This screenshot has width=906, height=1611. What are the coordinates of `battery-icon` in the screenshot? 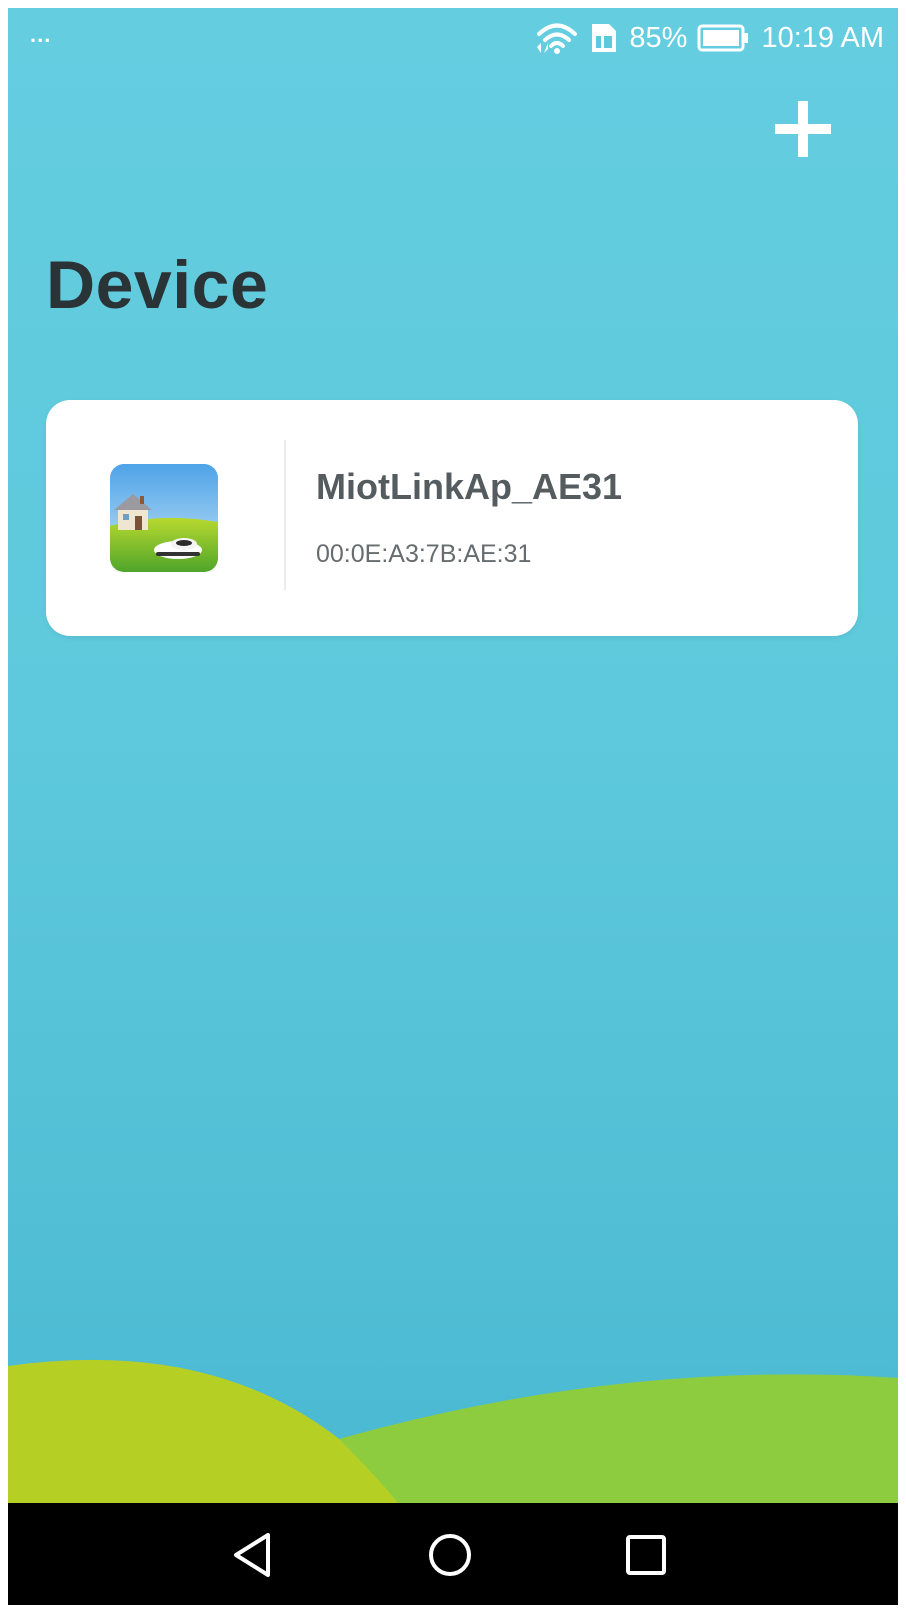 It's located at (724, 38).